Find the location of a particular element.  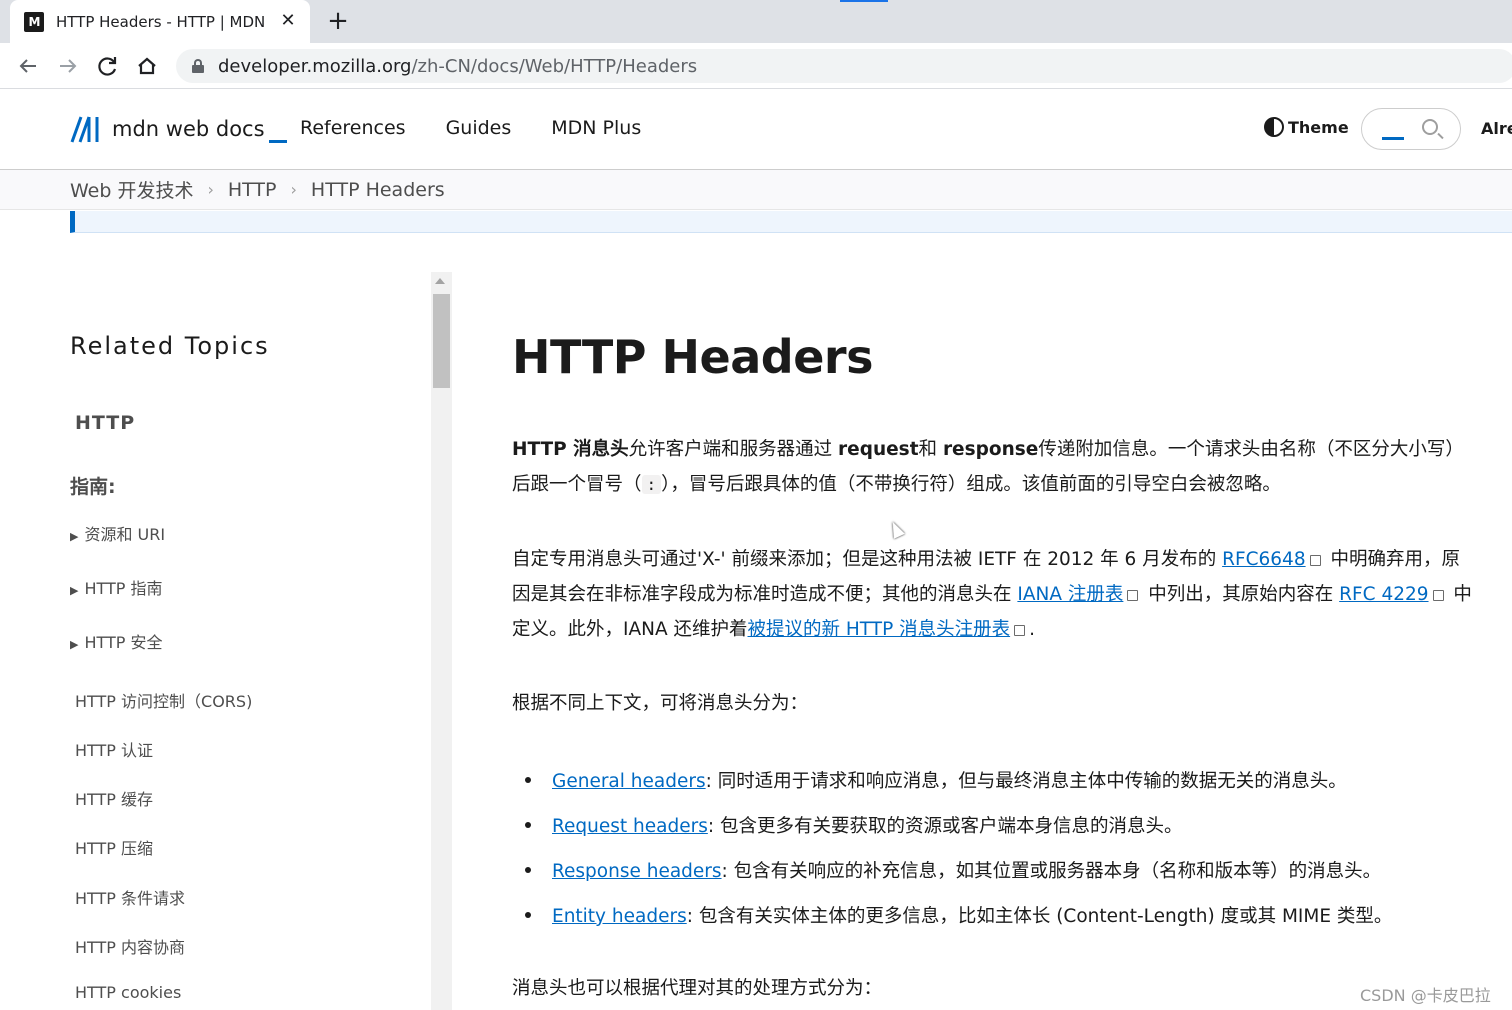

mdn-favicon-icon: M is located at coordinates (34, 21).